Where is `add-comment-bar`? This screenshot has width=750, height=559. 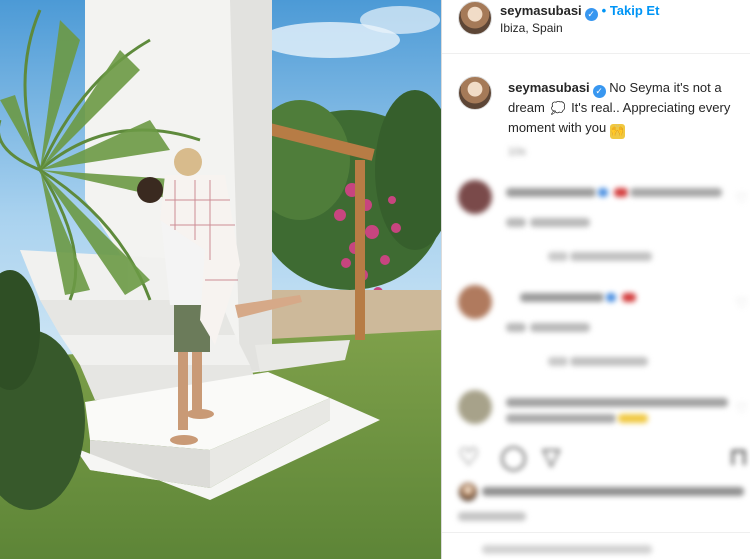 add-comment-bar is located at coordinates (596, 545).